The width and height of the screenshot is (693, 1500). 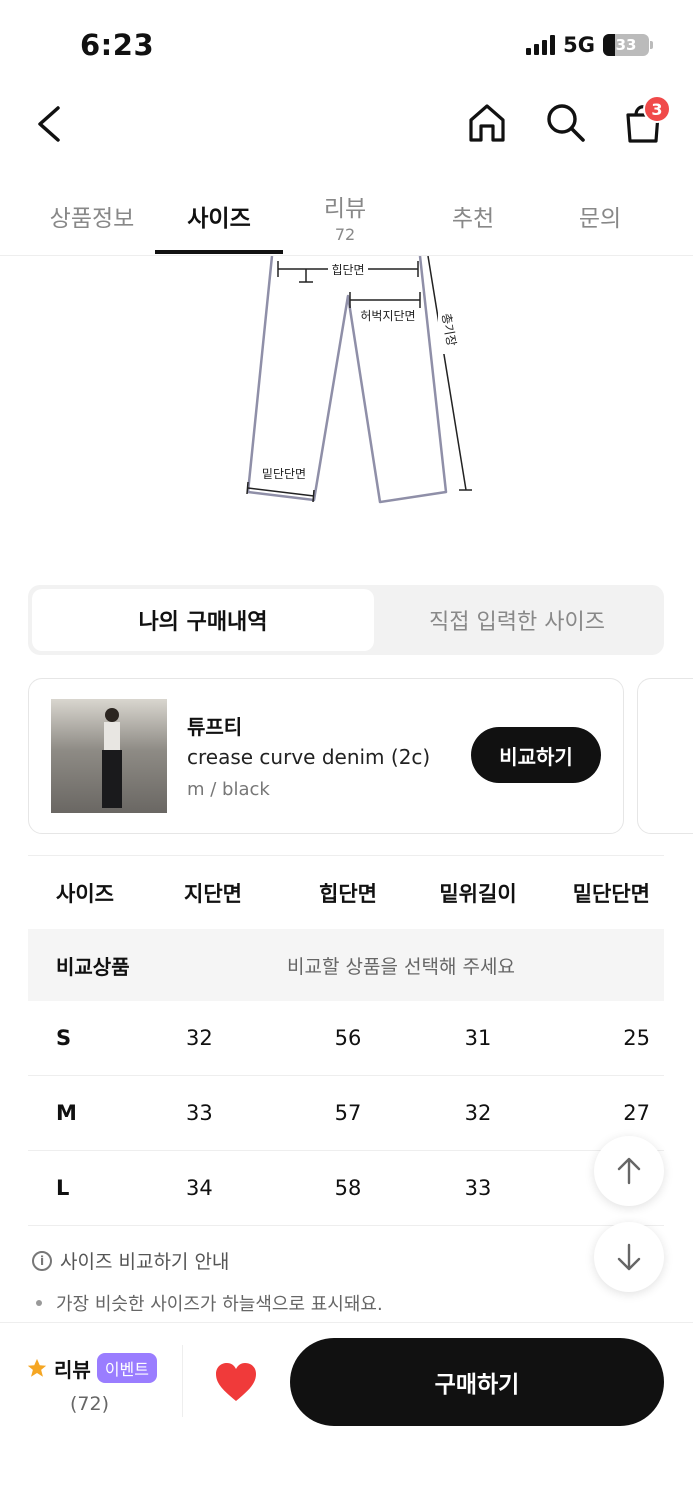 I want to click on compare-product-row: 비교상품 비교할 상품을 선택해 주세요, so click(x=346, y=965).